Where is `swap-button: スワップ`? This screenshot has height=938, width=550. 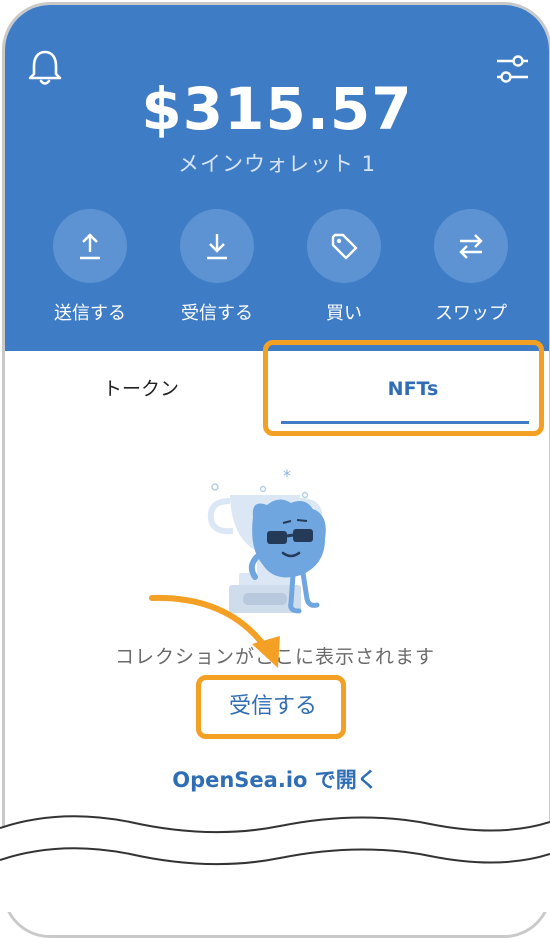
swap-button: スワップ is located at coordinates (471, 266).